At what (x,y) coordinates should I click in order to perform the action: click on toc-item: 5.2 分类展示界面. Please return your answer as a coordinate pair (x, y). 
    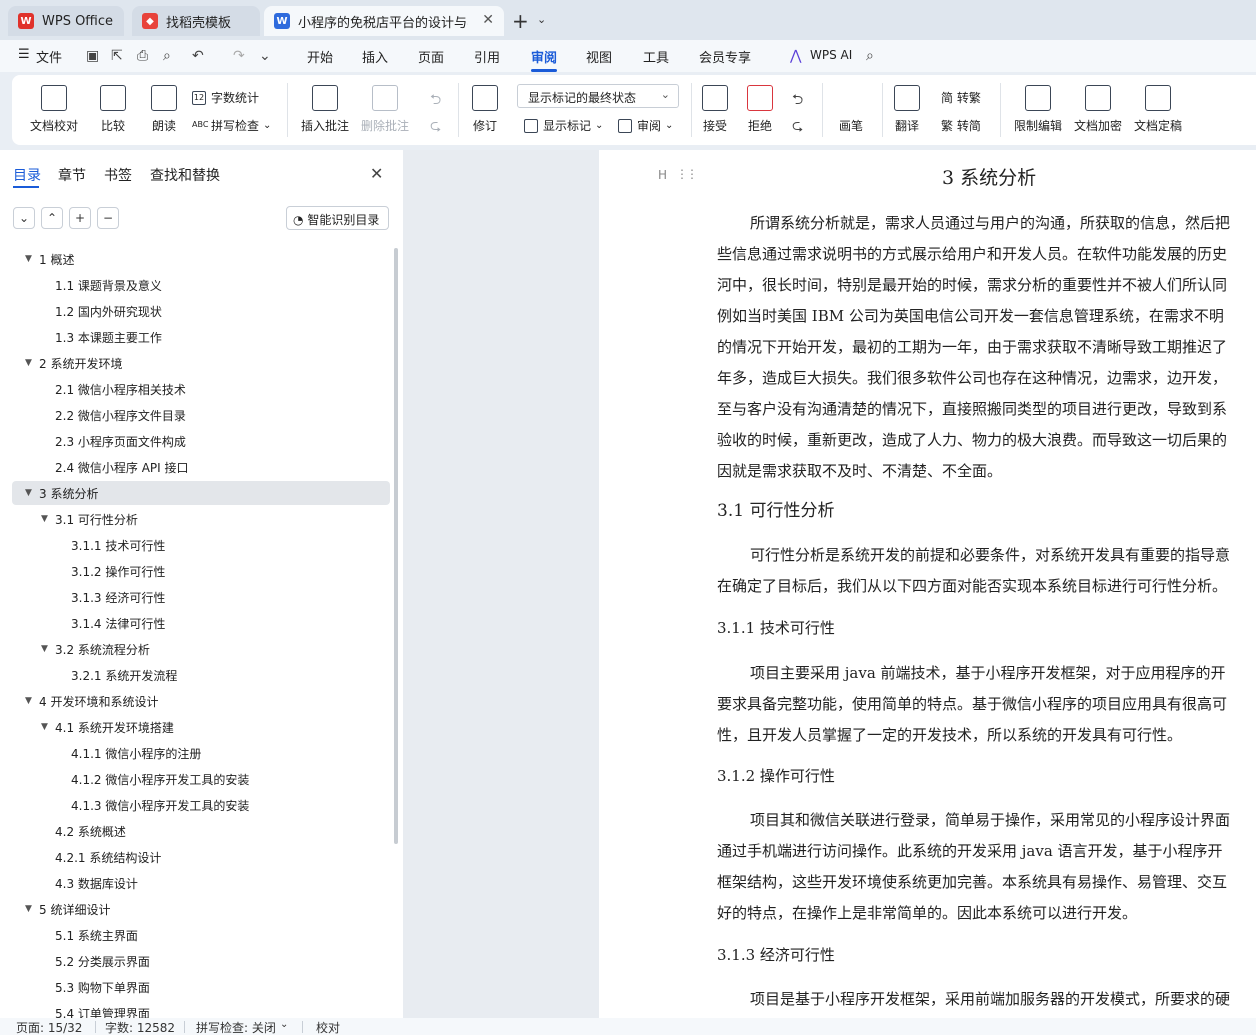
    Looking at the image, I should click on (102, 961).